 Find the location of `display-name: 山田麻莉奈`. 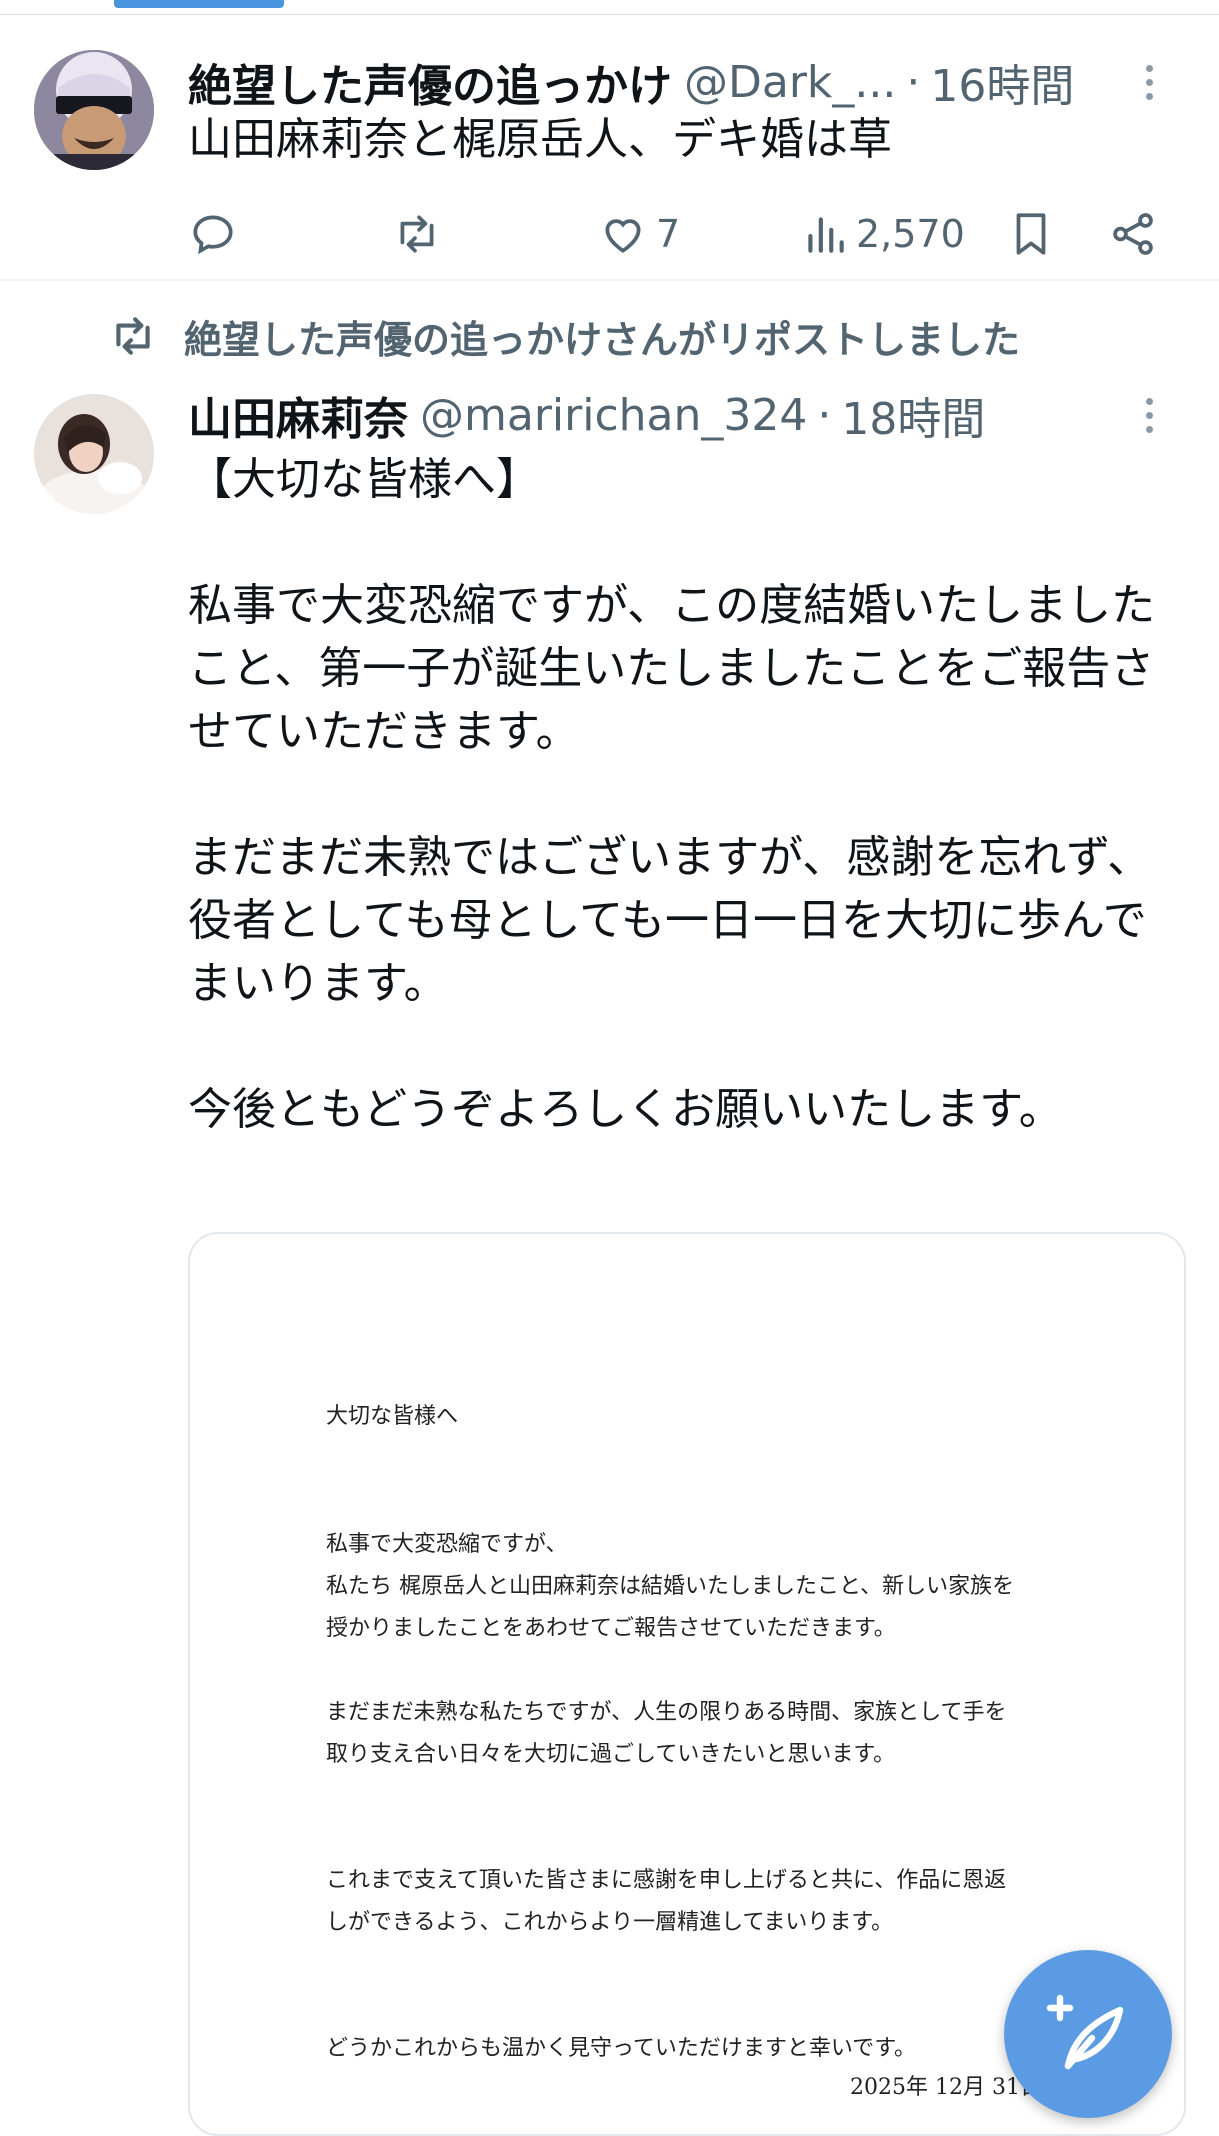

display-name: 山田麻莉奈 is located at coordinates (298, 415).